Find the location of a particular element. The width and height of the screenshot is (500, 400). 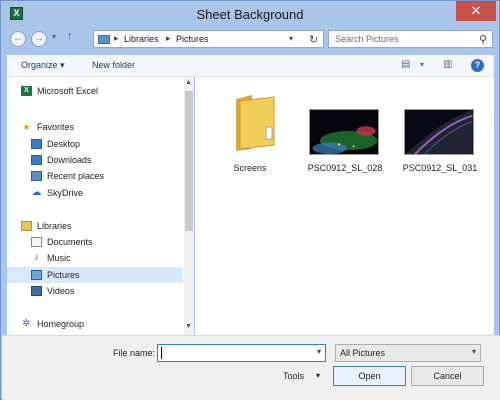

file-item-label: PSC0912_SL_028 is located at coordinates (345, 168).